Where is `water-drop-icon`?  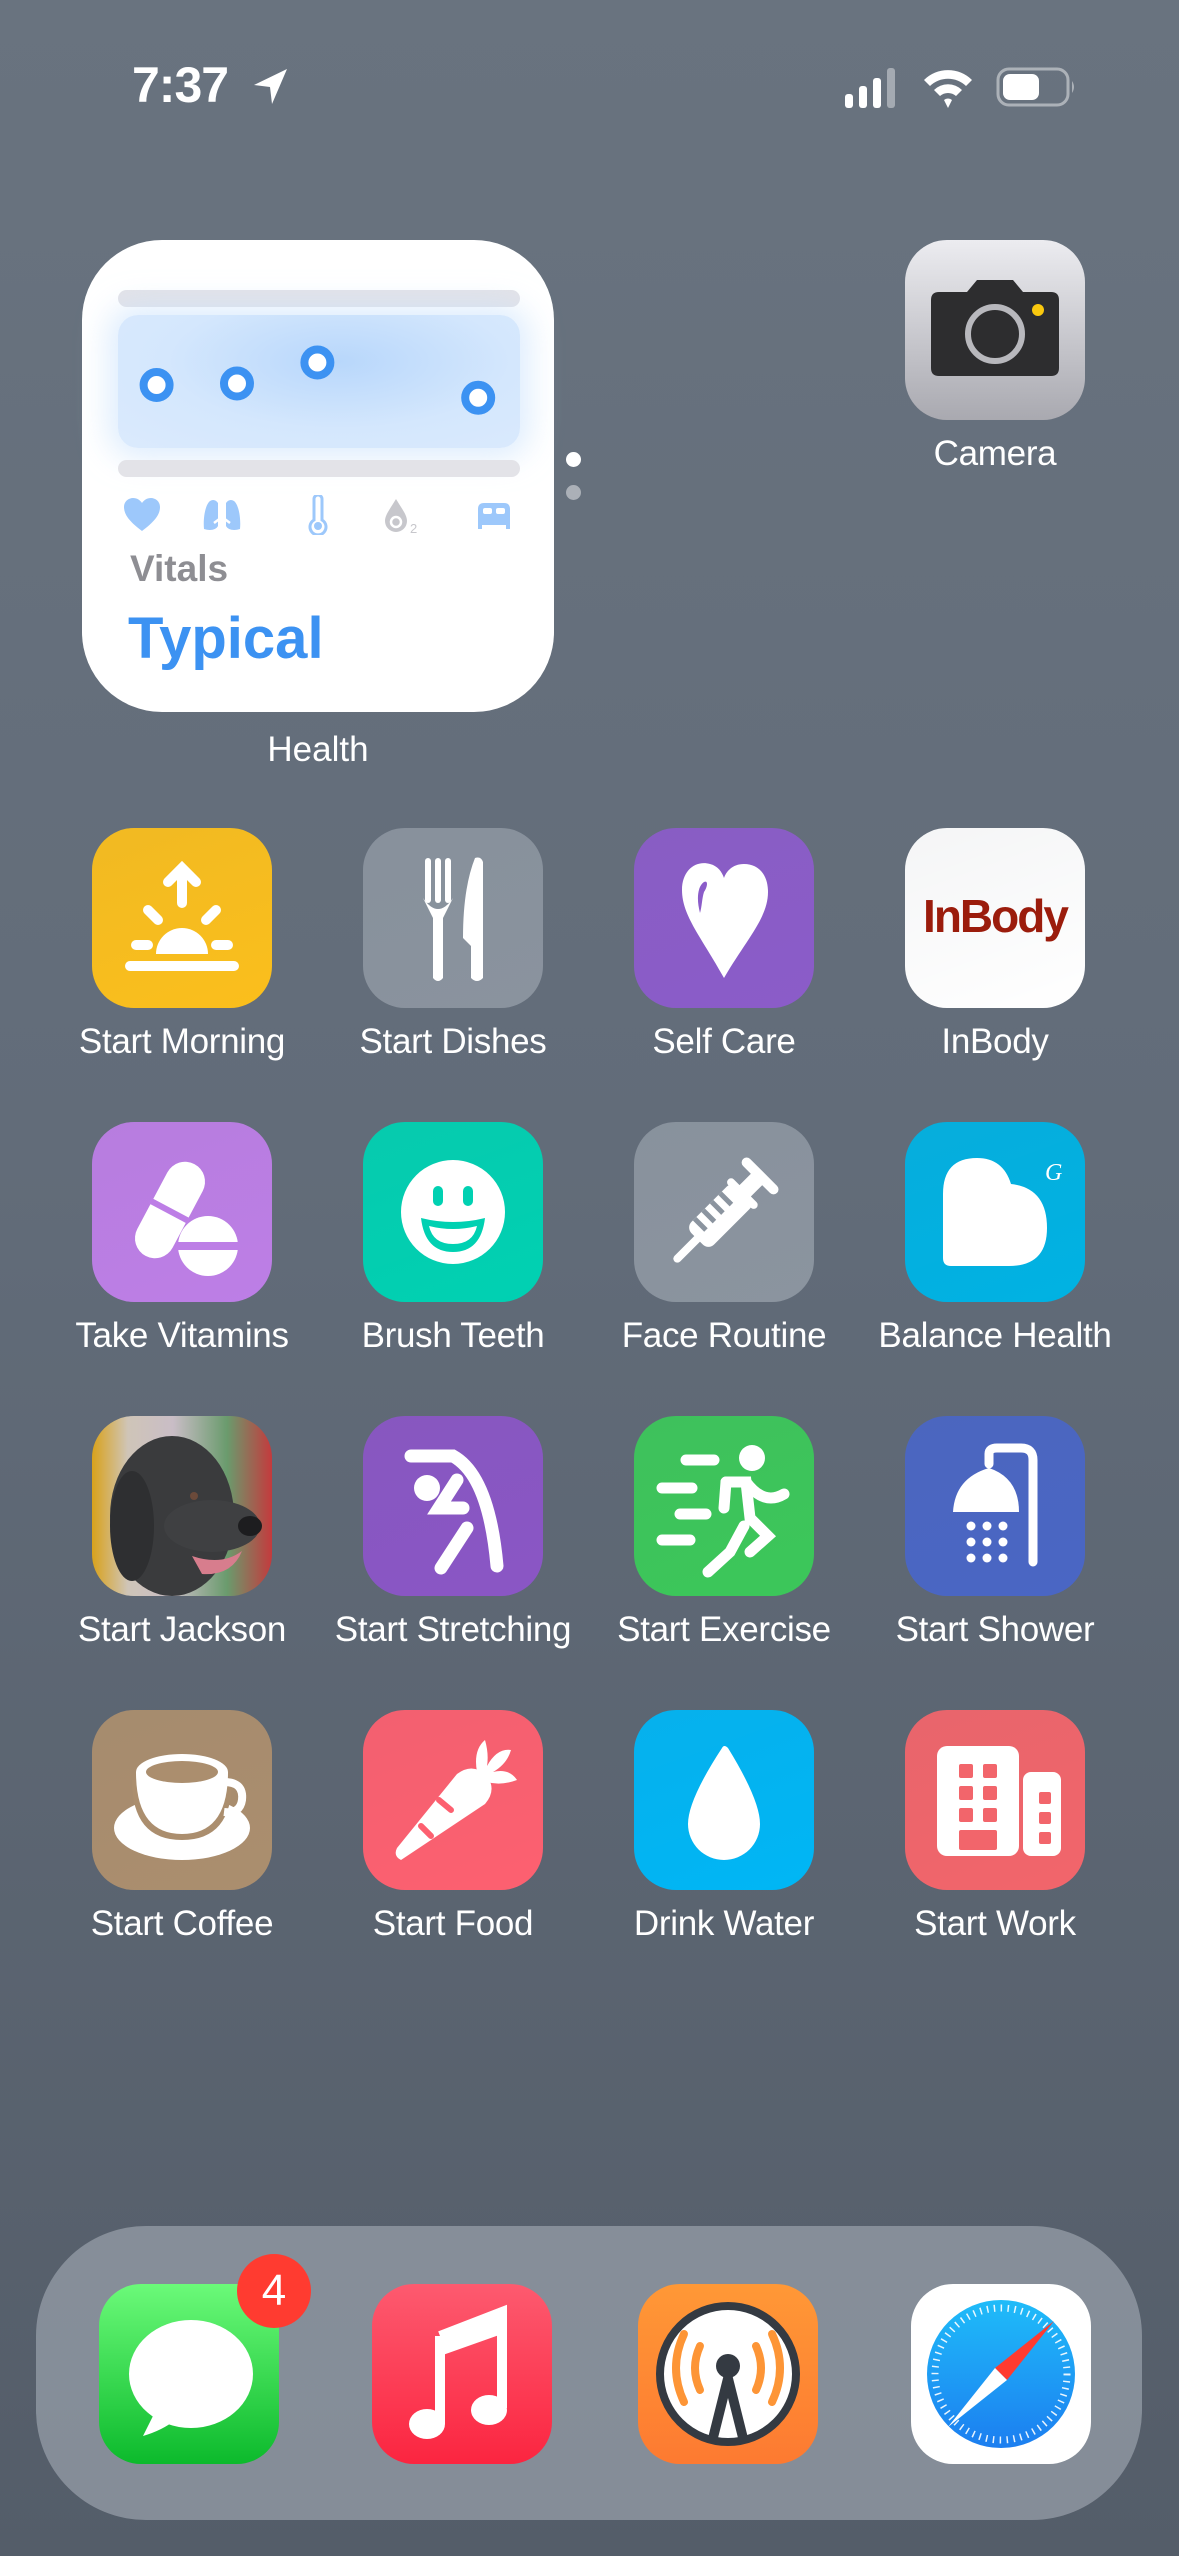 water-drop-icon is located at coordinates (724, 1800).